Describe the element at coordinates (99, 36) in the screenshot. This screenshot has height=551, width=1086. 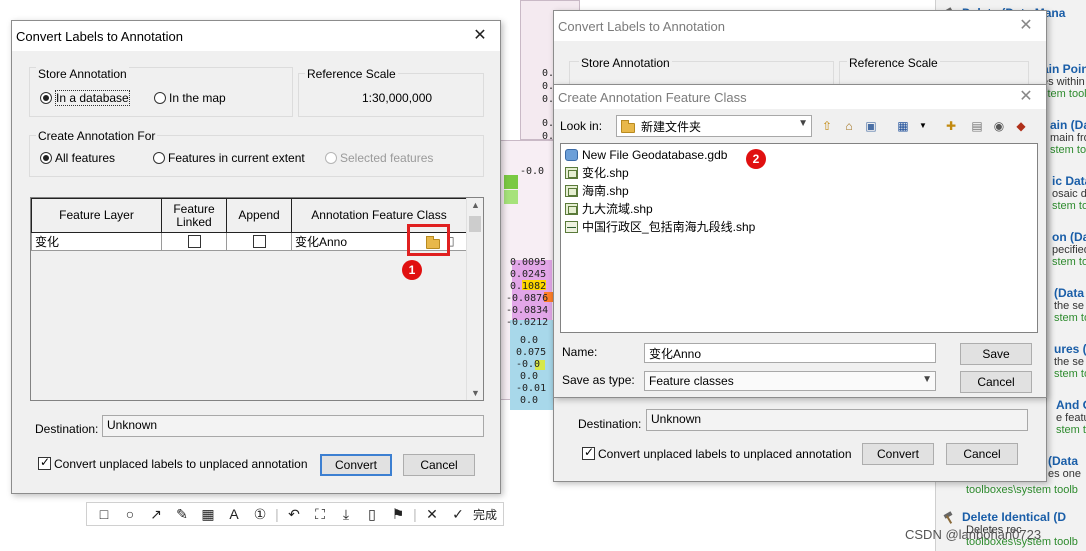
I see `dialog-title: Convert Labels to Annotation` at that location.